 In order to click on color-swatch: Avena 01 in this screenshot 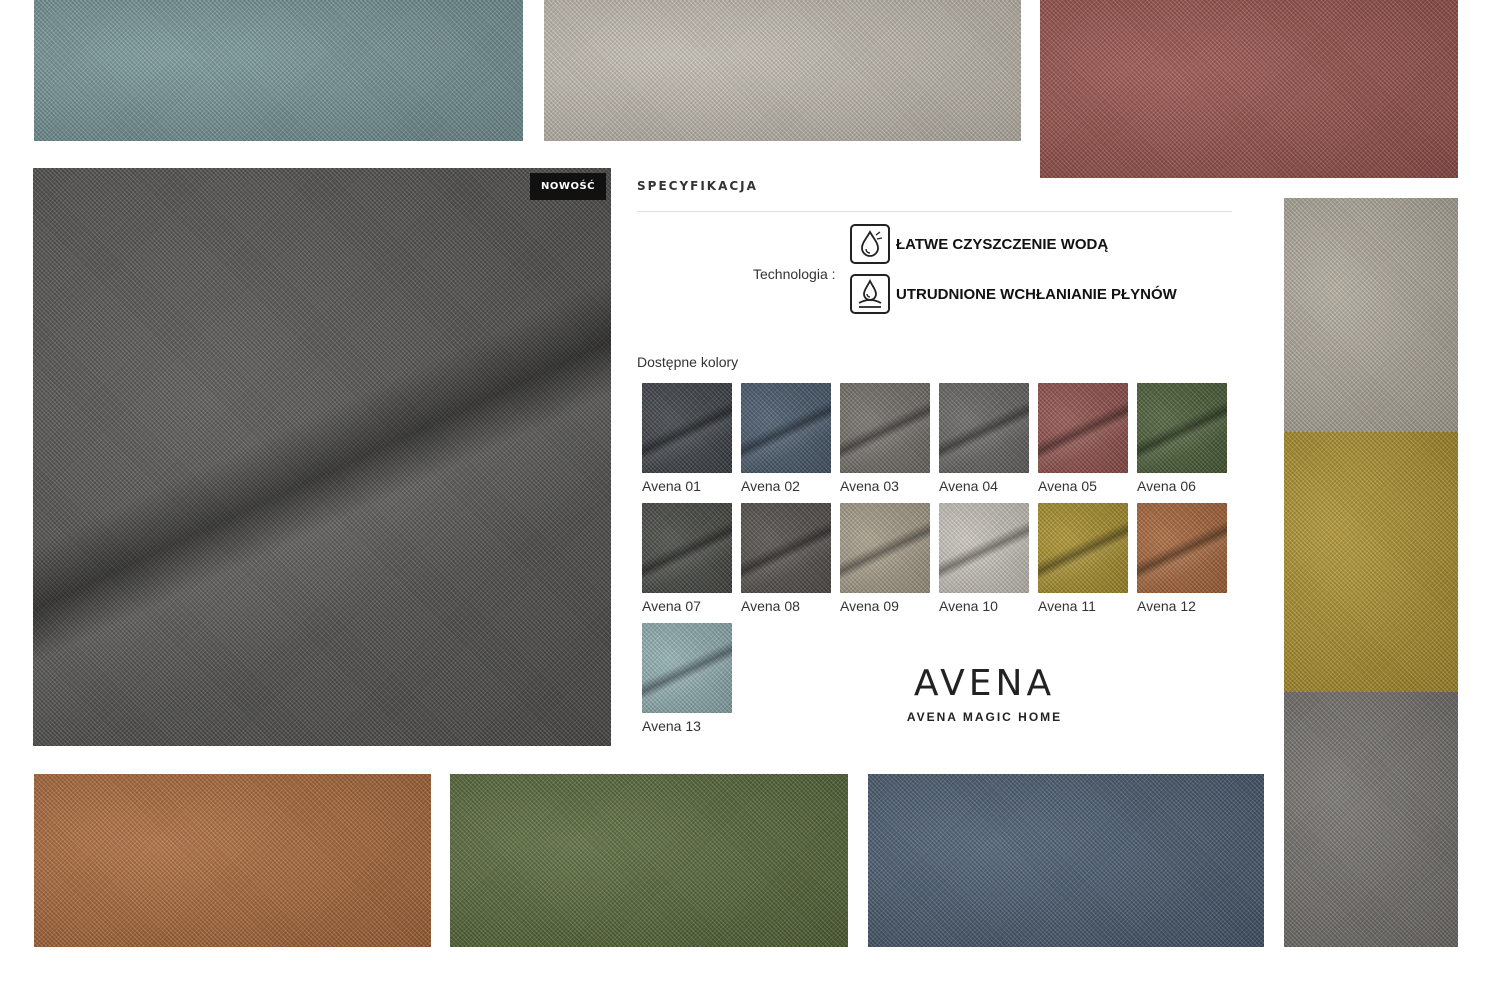, I will do `click(687, 438)`.